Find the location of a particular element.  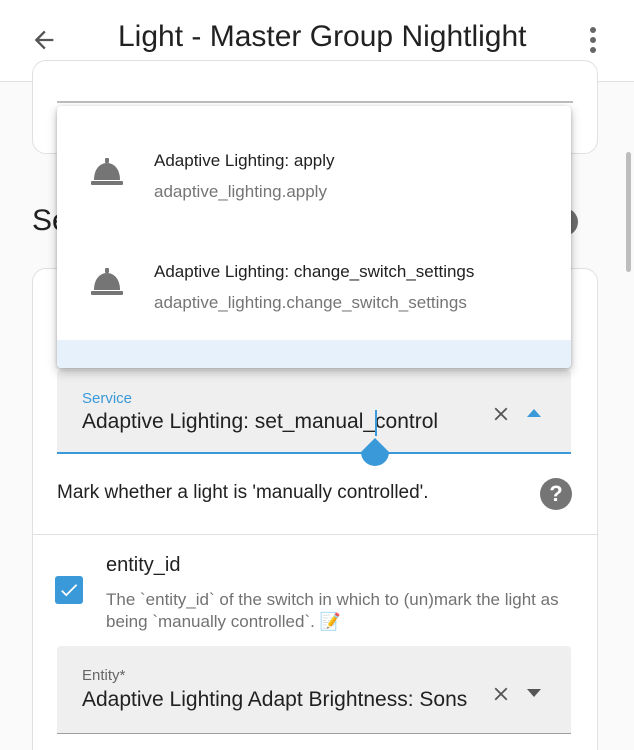

arrow-left-icon is located at coordinates (44, 40).